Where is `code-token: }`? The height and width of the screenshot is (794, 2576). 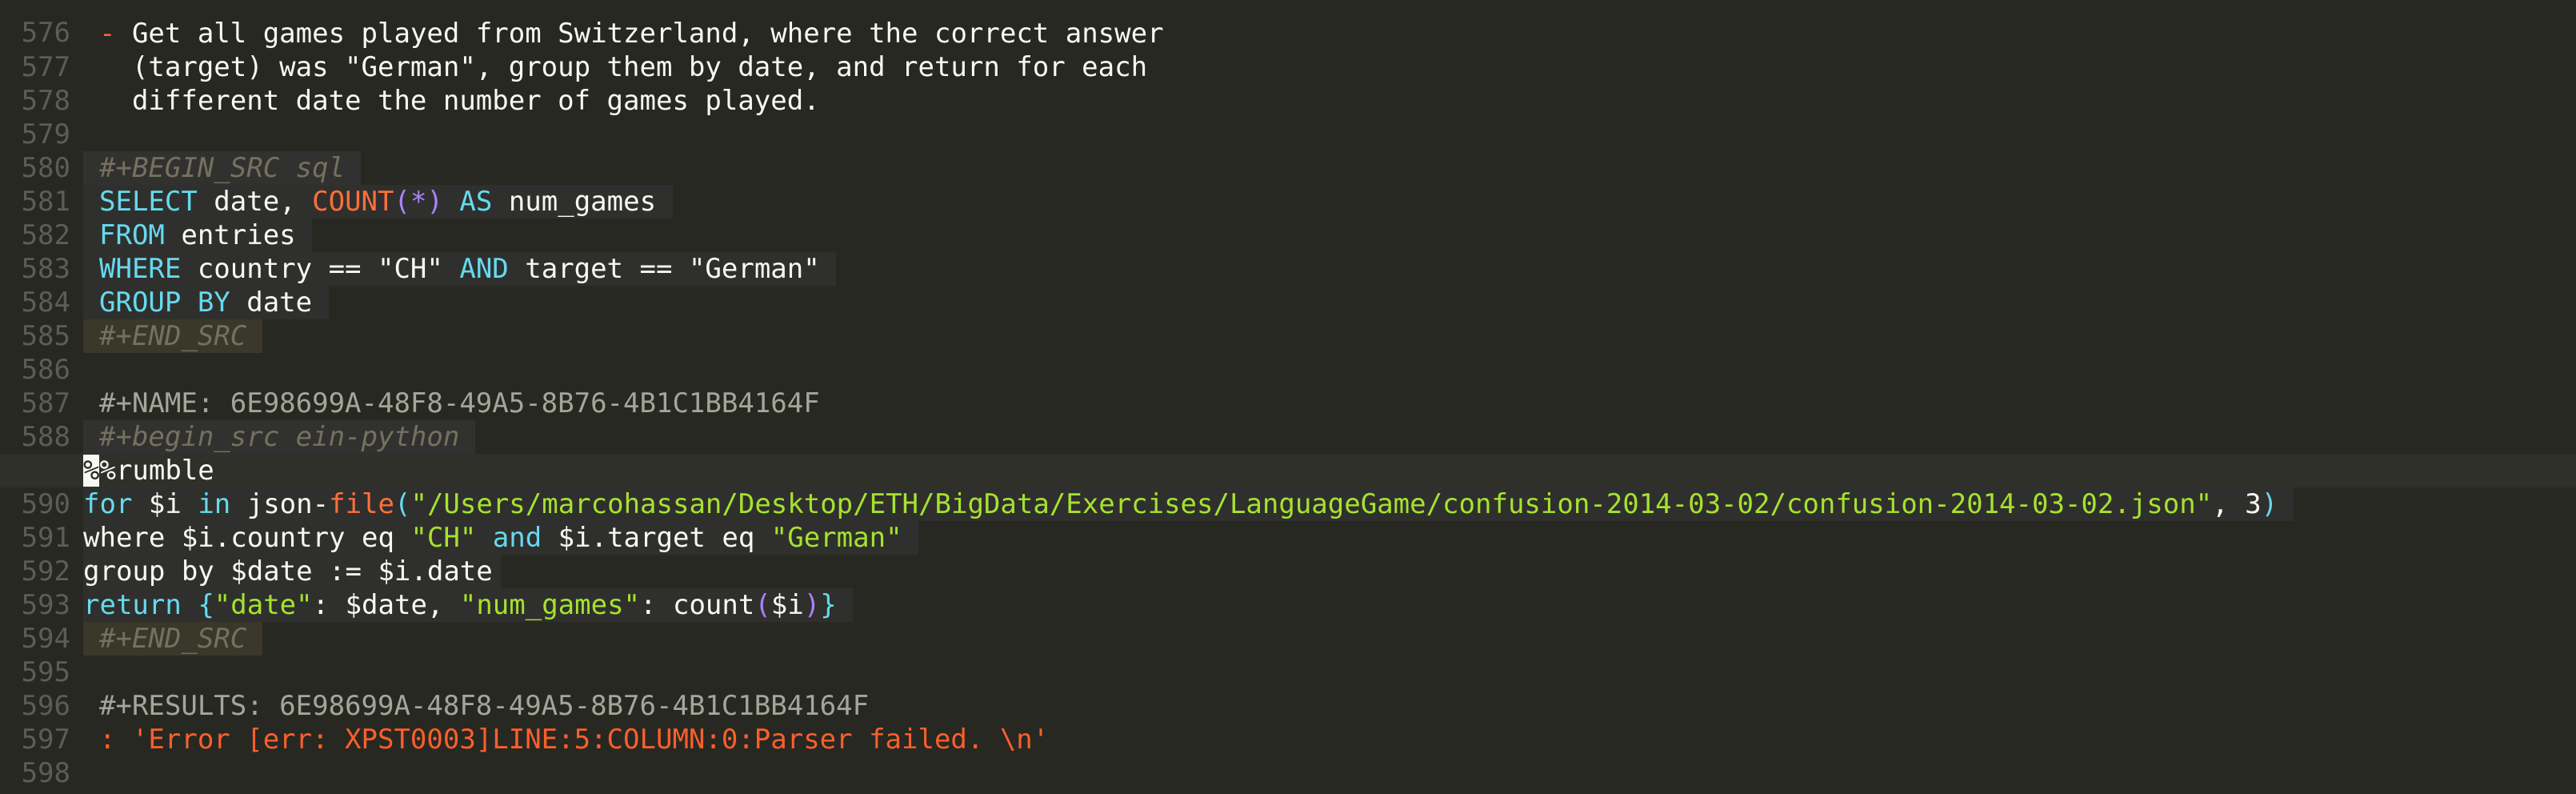 code-token: } is located at coordinates (828, 605).